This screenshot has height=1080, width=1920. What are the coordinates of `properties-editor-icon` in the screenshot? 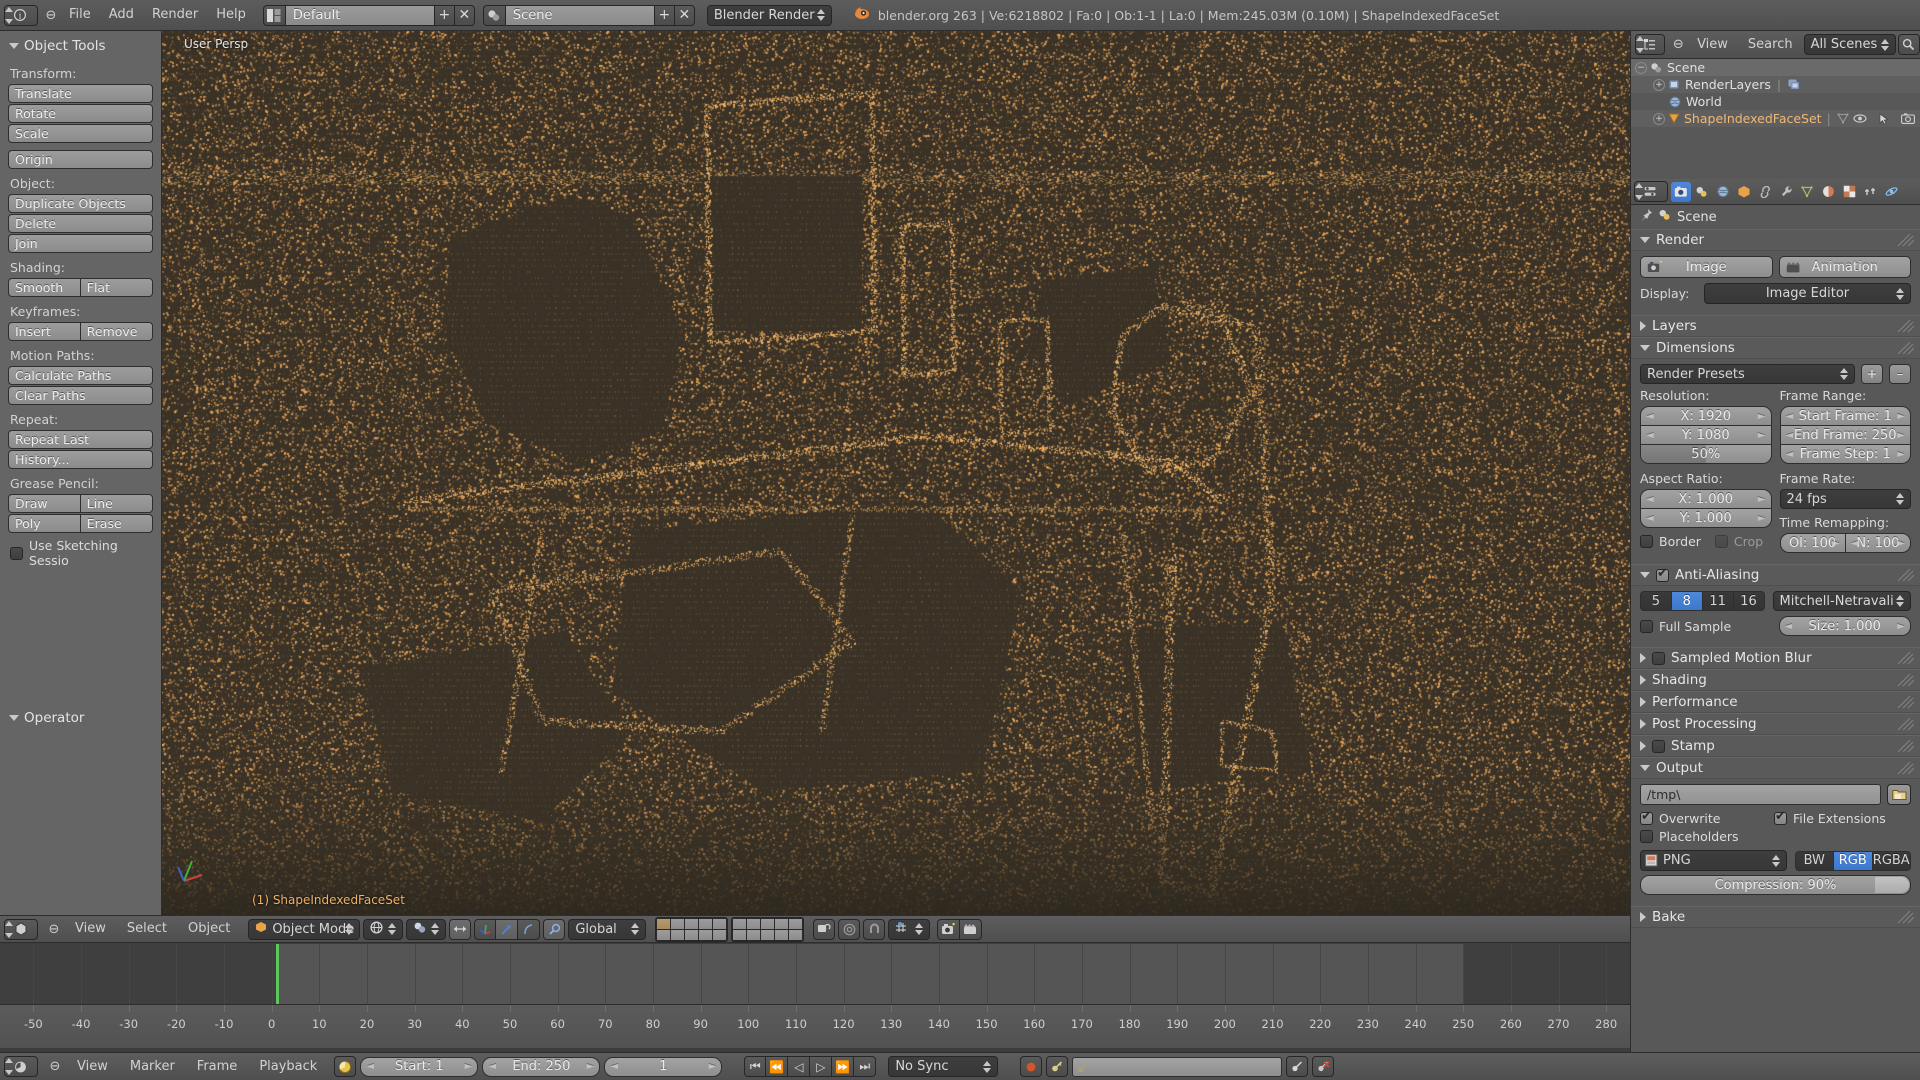 It's located at (1651, 191).